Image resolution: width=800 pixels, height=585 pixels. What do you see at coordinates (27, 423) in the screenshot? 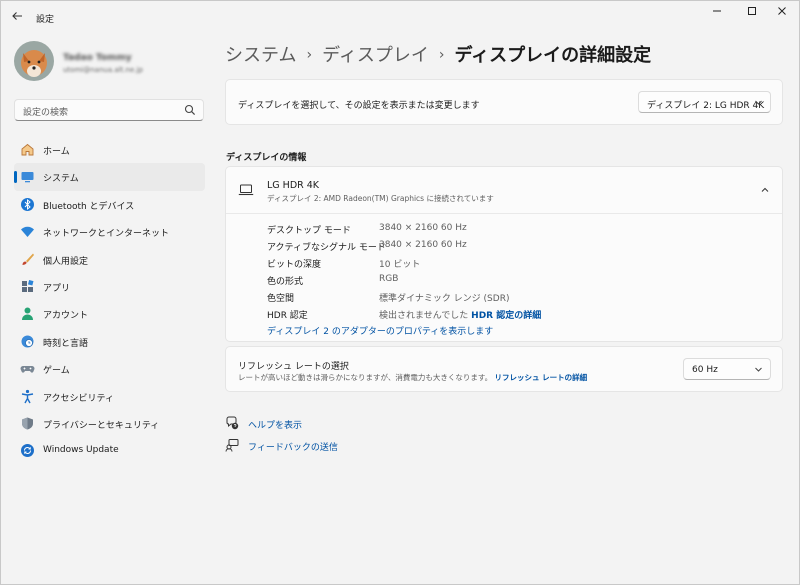
I see `shield-icon` at bounding box center [27, 423].